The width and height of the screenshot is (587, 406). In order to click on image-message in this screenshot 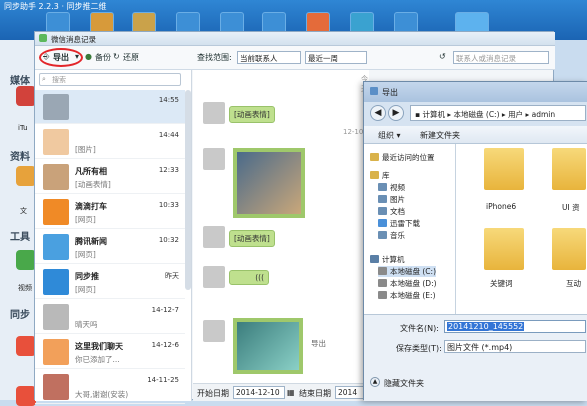, I will do `click(269, 183)`.